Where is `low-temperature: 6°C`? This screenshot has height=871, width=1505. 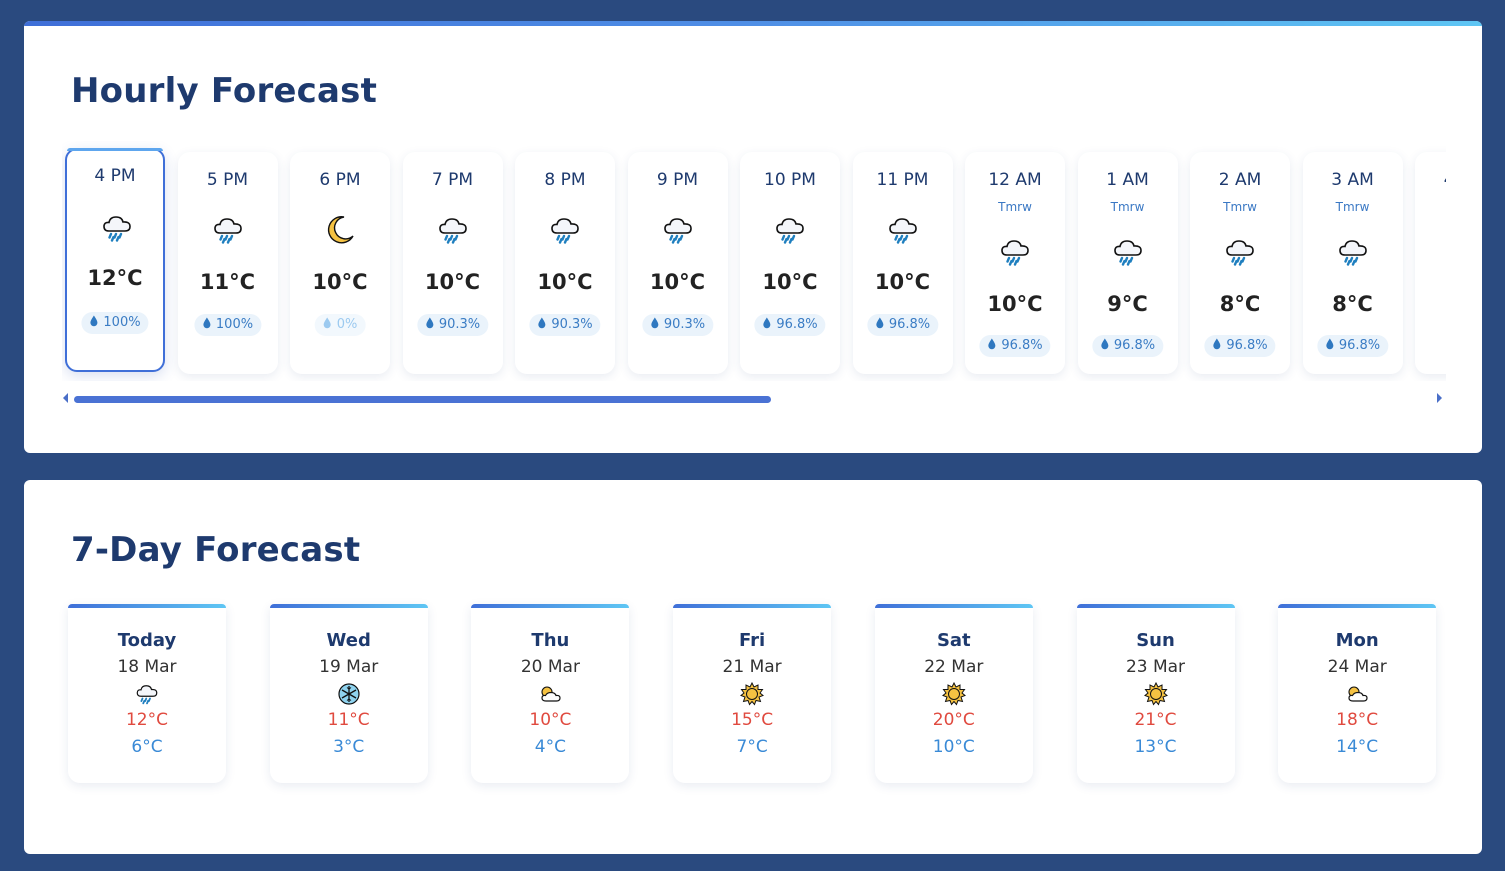 low-temperature: 6°C is located at coordinates (147, 747).